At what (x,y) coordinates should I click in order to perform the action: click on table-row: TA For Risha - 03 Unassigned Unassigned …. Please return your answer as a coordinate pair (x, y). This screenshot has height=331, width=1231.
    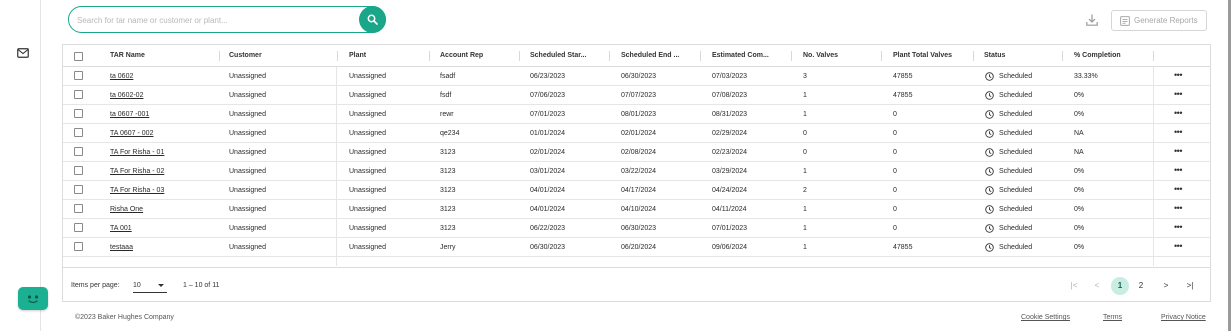
    Looking at the image, I should click on (636, 190).